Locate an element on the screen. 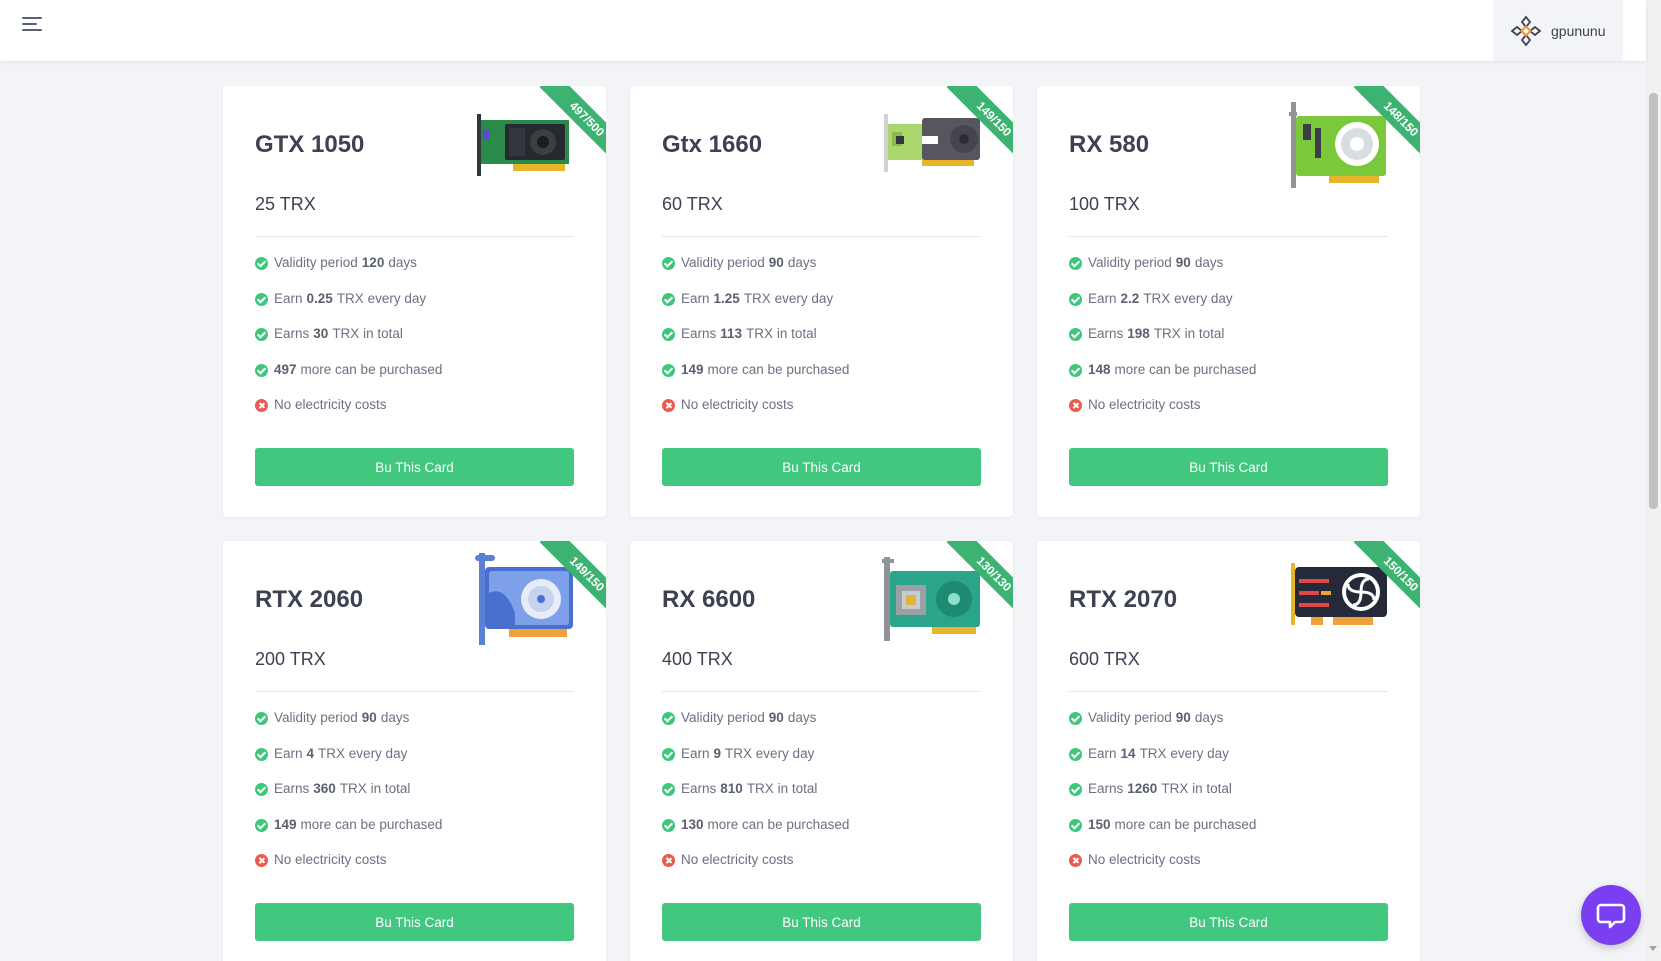 Image resolution: width=1661 pixels, height=961 pixels. card-price: 600 TRX is located at coordinates (1104, 659).